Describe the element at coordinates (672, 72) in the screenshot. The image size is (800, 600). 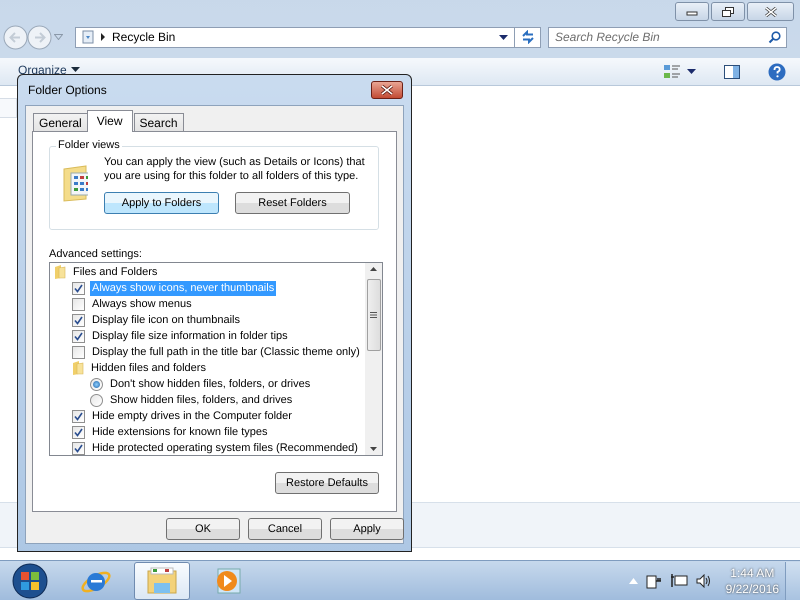
I see `view-options-icon` at that location.